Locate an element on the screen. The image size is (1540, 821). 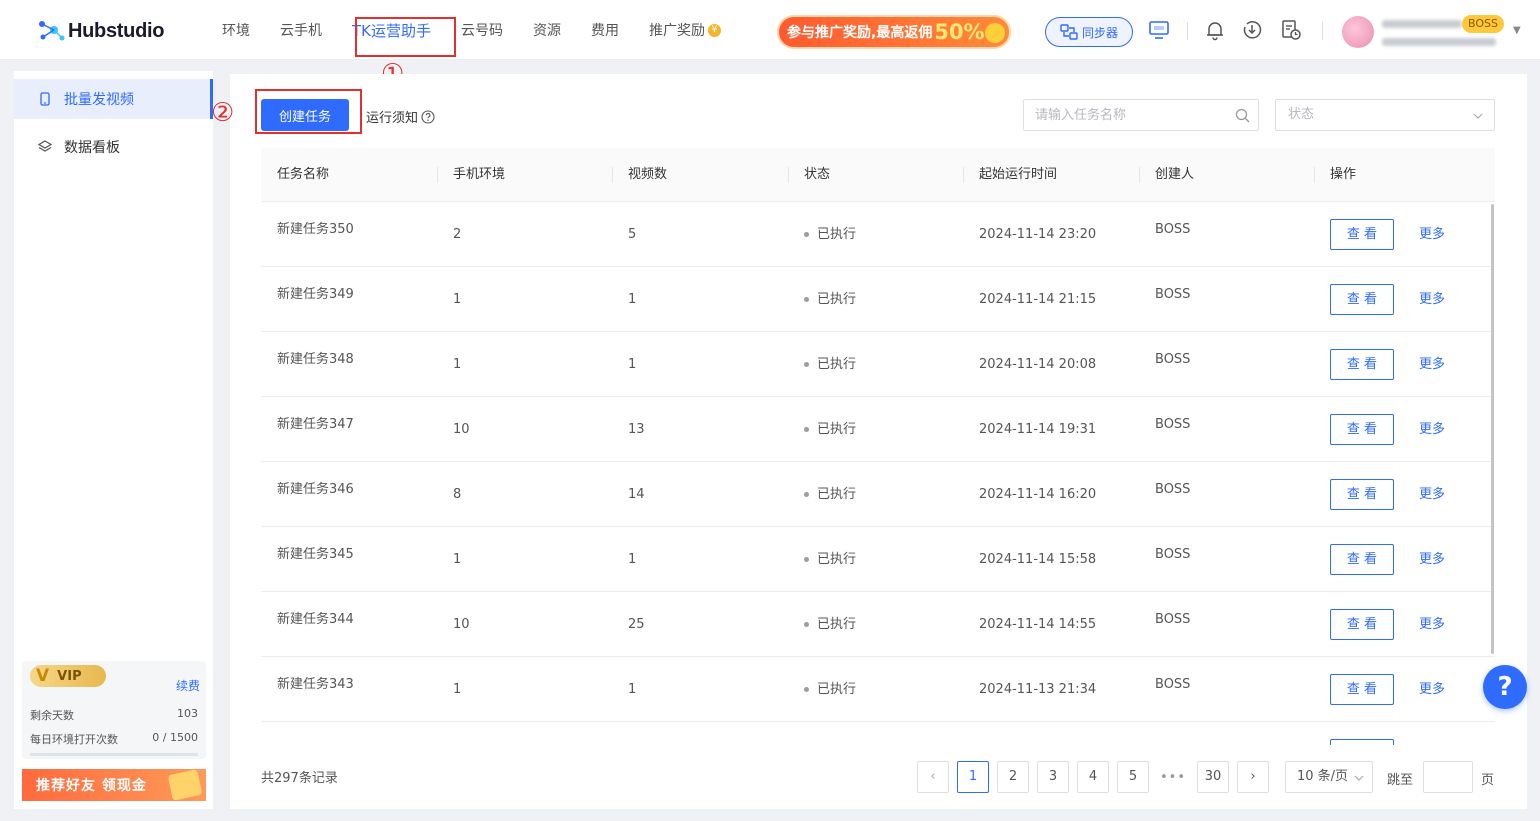
page-suffix: 页 is located at coordinates (1488, 780).